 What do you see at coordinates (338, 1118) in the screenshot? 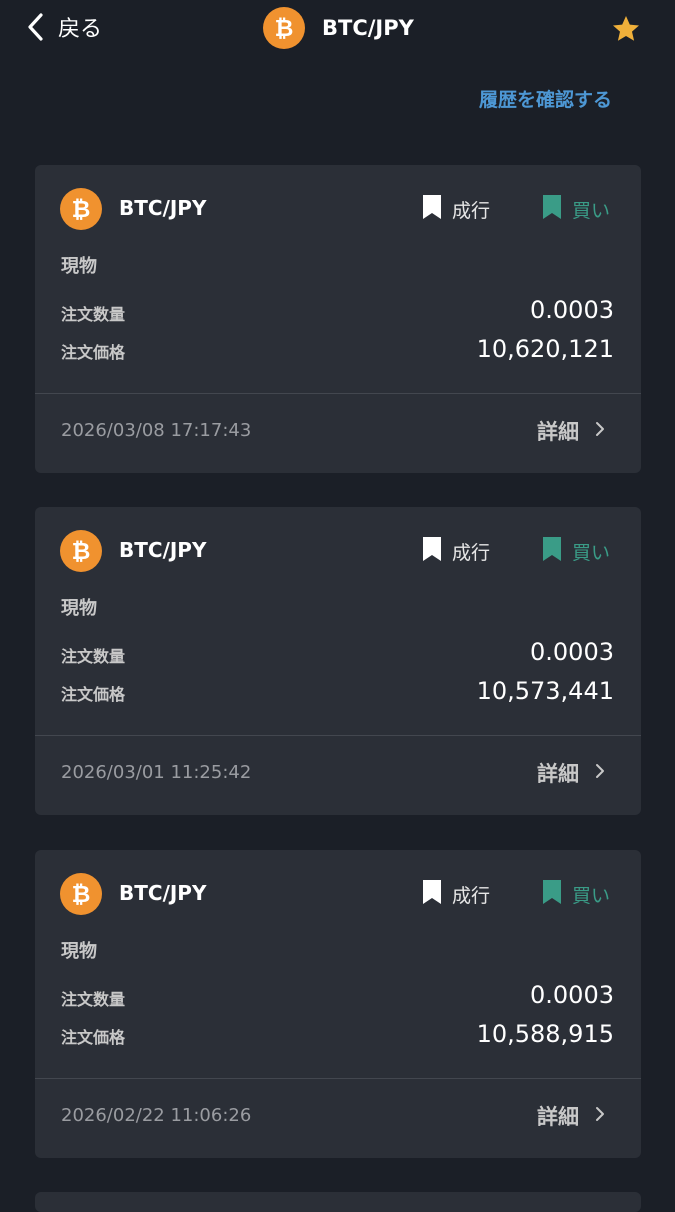
I see `order-card-footer: 2026/02/22 11:06:26 詳細` at bounding box center [338, 1118].